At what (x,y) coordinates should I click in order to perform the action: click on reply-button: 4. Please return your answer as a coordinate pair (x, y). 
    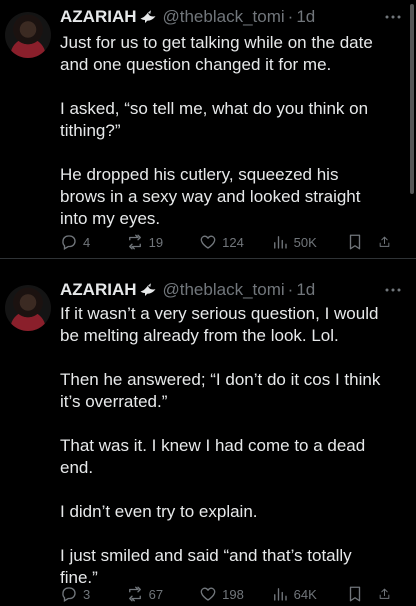
    Looking at the image, I should click on (93, 242).